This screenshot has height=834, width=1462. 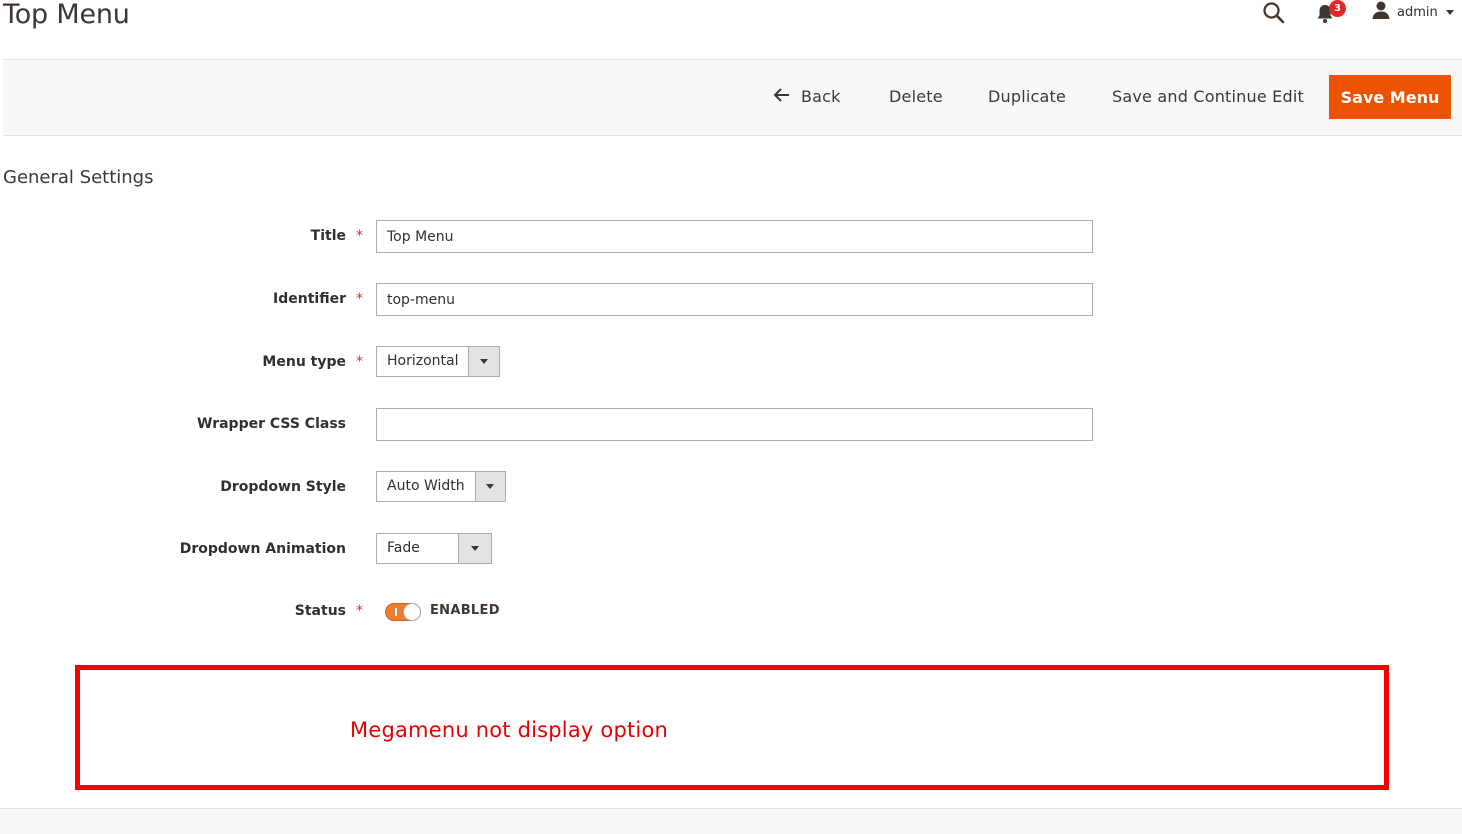 I want to click on page-title: Top Menu, so click(x=66, y=15).